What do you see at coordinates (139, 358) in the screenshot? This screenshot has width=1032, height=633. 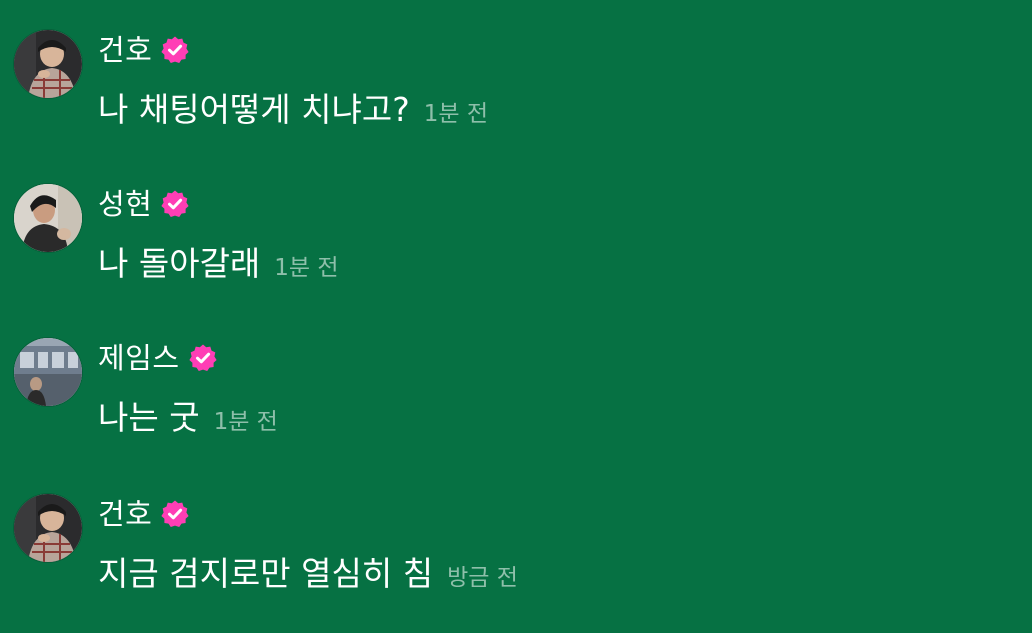 I see `sender-name: 제임스` at bounding box center [139, 358].